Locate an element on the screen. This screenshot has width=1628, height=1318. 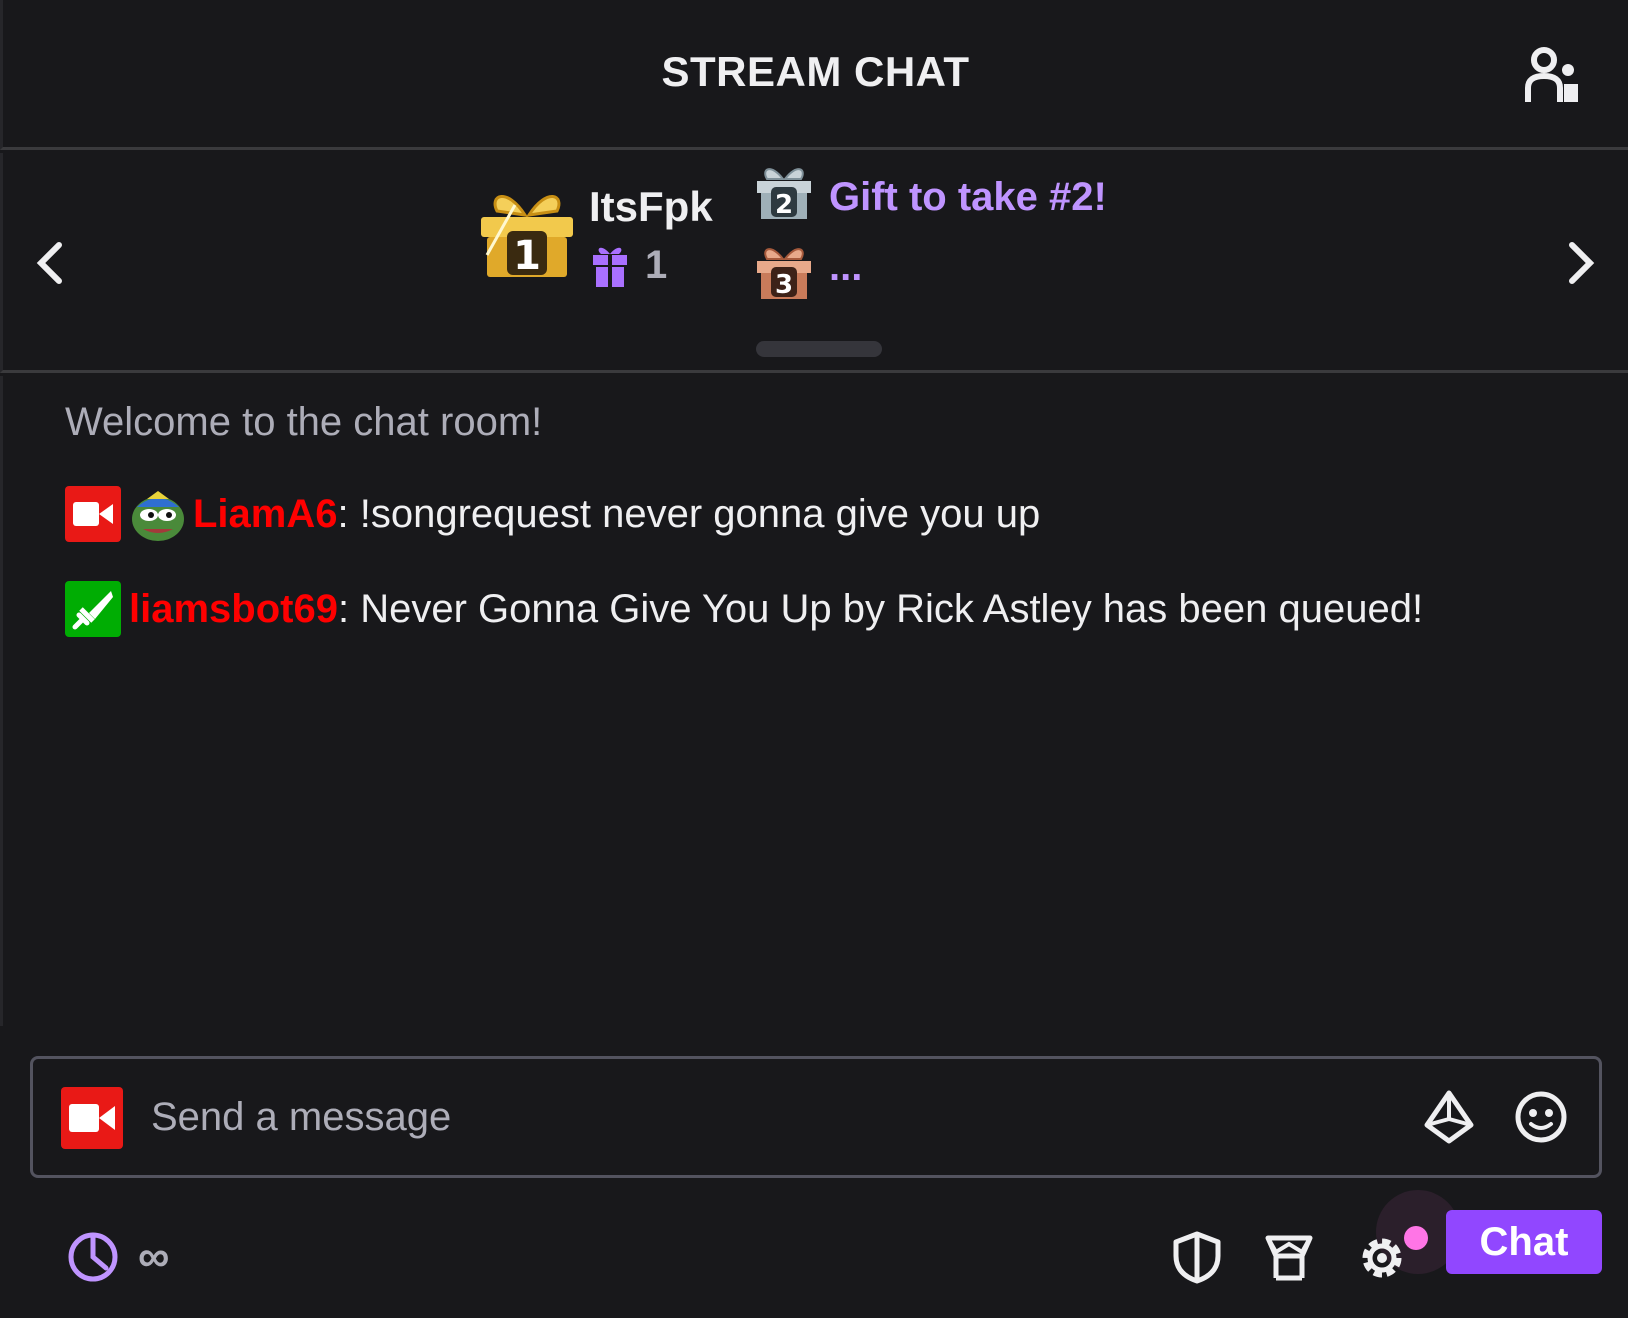
chevron-left-icon is located at coordinates (50, 263).